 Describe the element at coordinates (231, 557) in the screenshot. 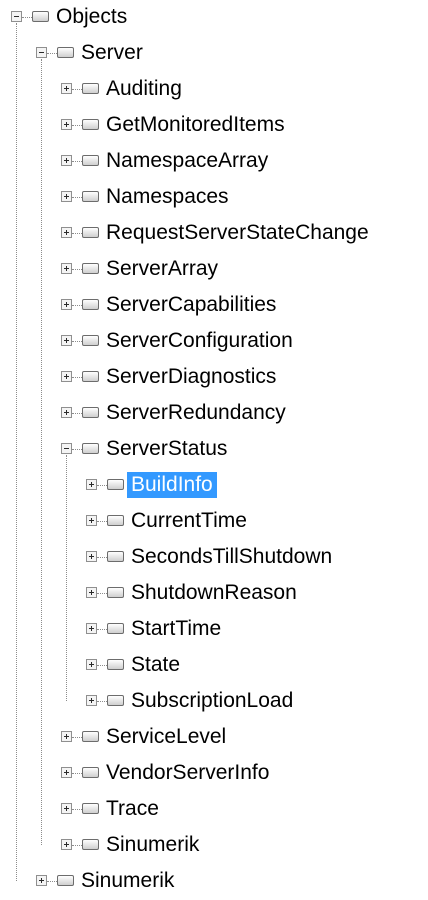

I see `tree-node-label: SecondsTillShutdown` at that location.